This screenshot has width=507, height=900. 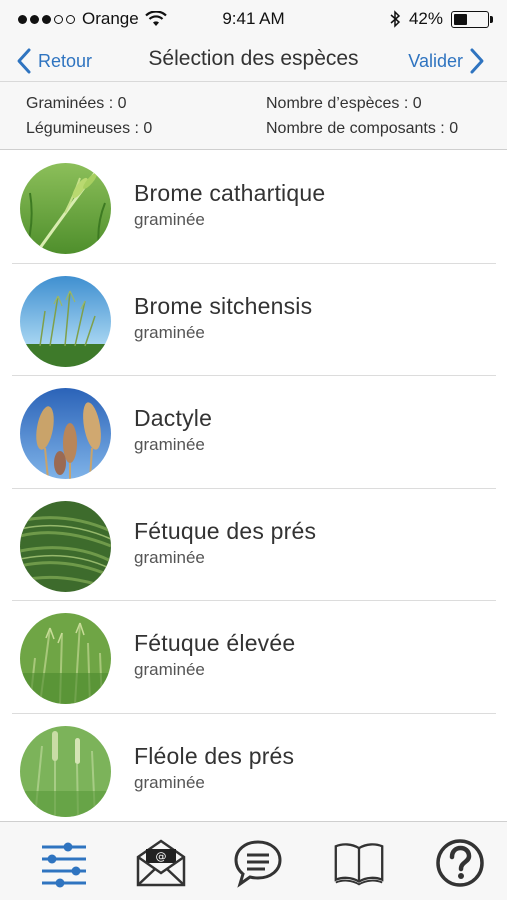 I want to click on validate-button-label: Valider, so click(x=435, y=60).